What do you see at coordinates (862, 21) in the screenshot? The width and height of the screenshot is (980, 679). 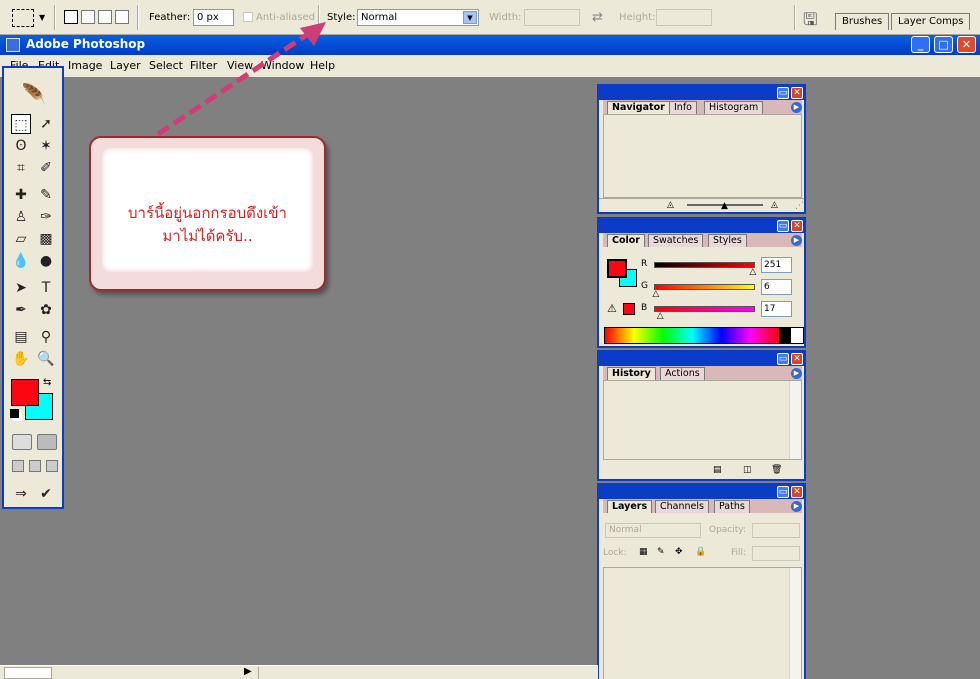 I see `tab-brushes: Brushes` at bounding box center [862, 21].